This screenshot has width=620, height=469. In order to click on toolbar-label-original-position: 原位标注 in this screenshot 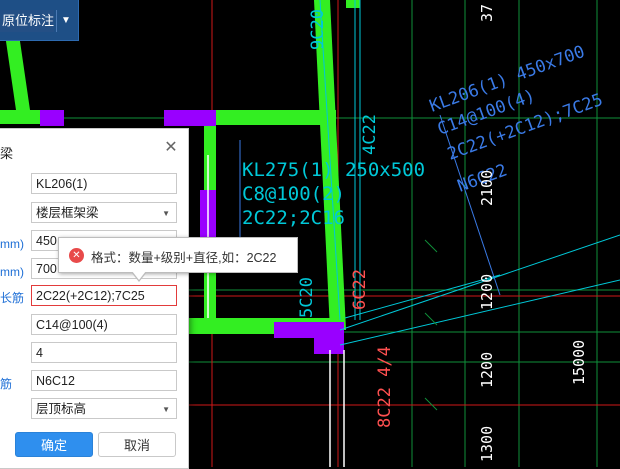, I will do `click(27, 21)`.